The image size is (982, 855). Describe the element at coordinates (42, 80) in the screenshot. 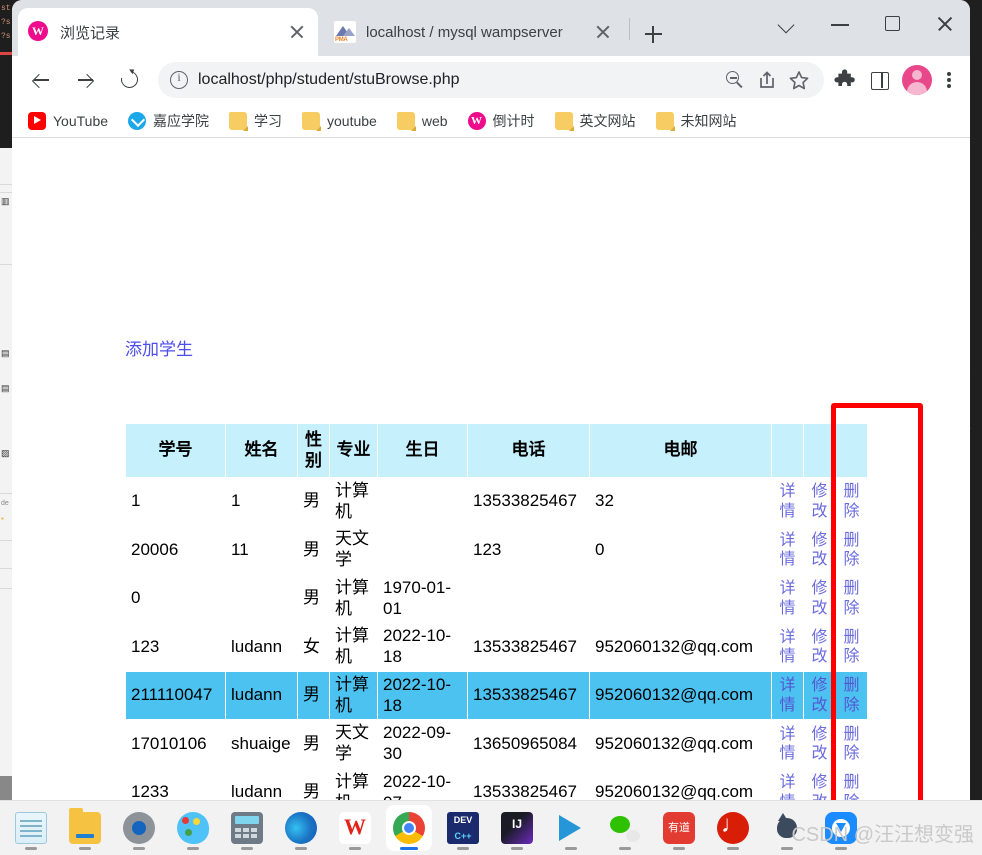

I see `back-icon` at that location.